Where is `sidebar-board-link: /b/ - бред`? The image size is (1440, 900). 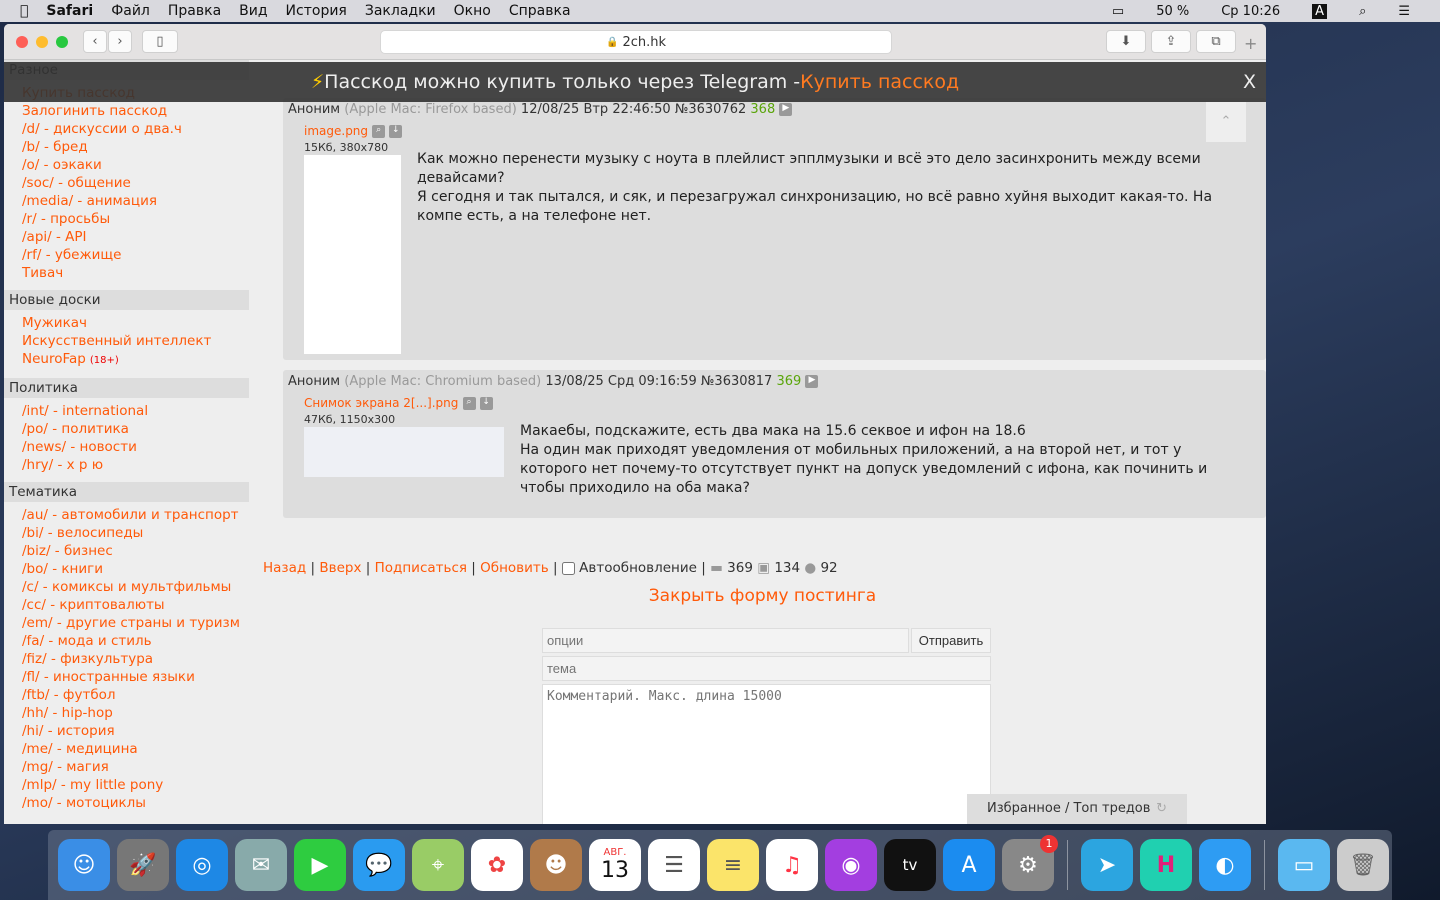 sidebar-board-link: /b/ - бред is located at coordinates (126, 147).